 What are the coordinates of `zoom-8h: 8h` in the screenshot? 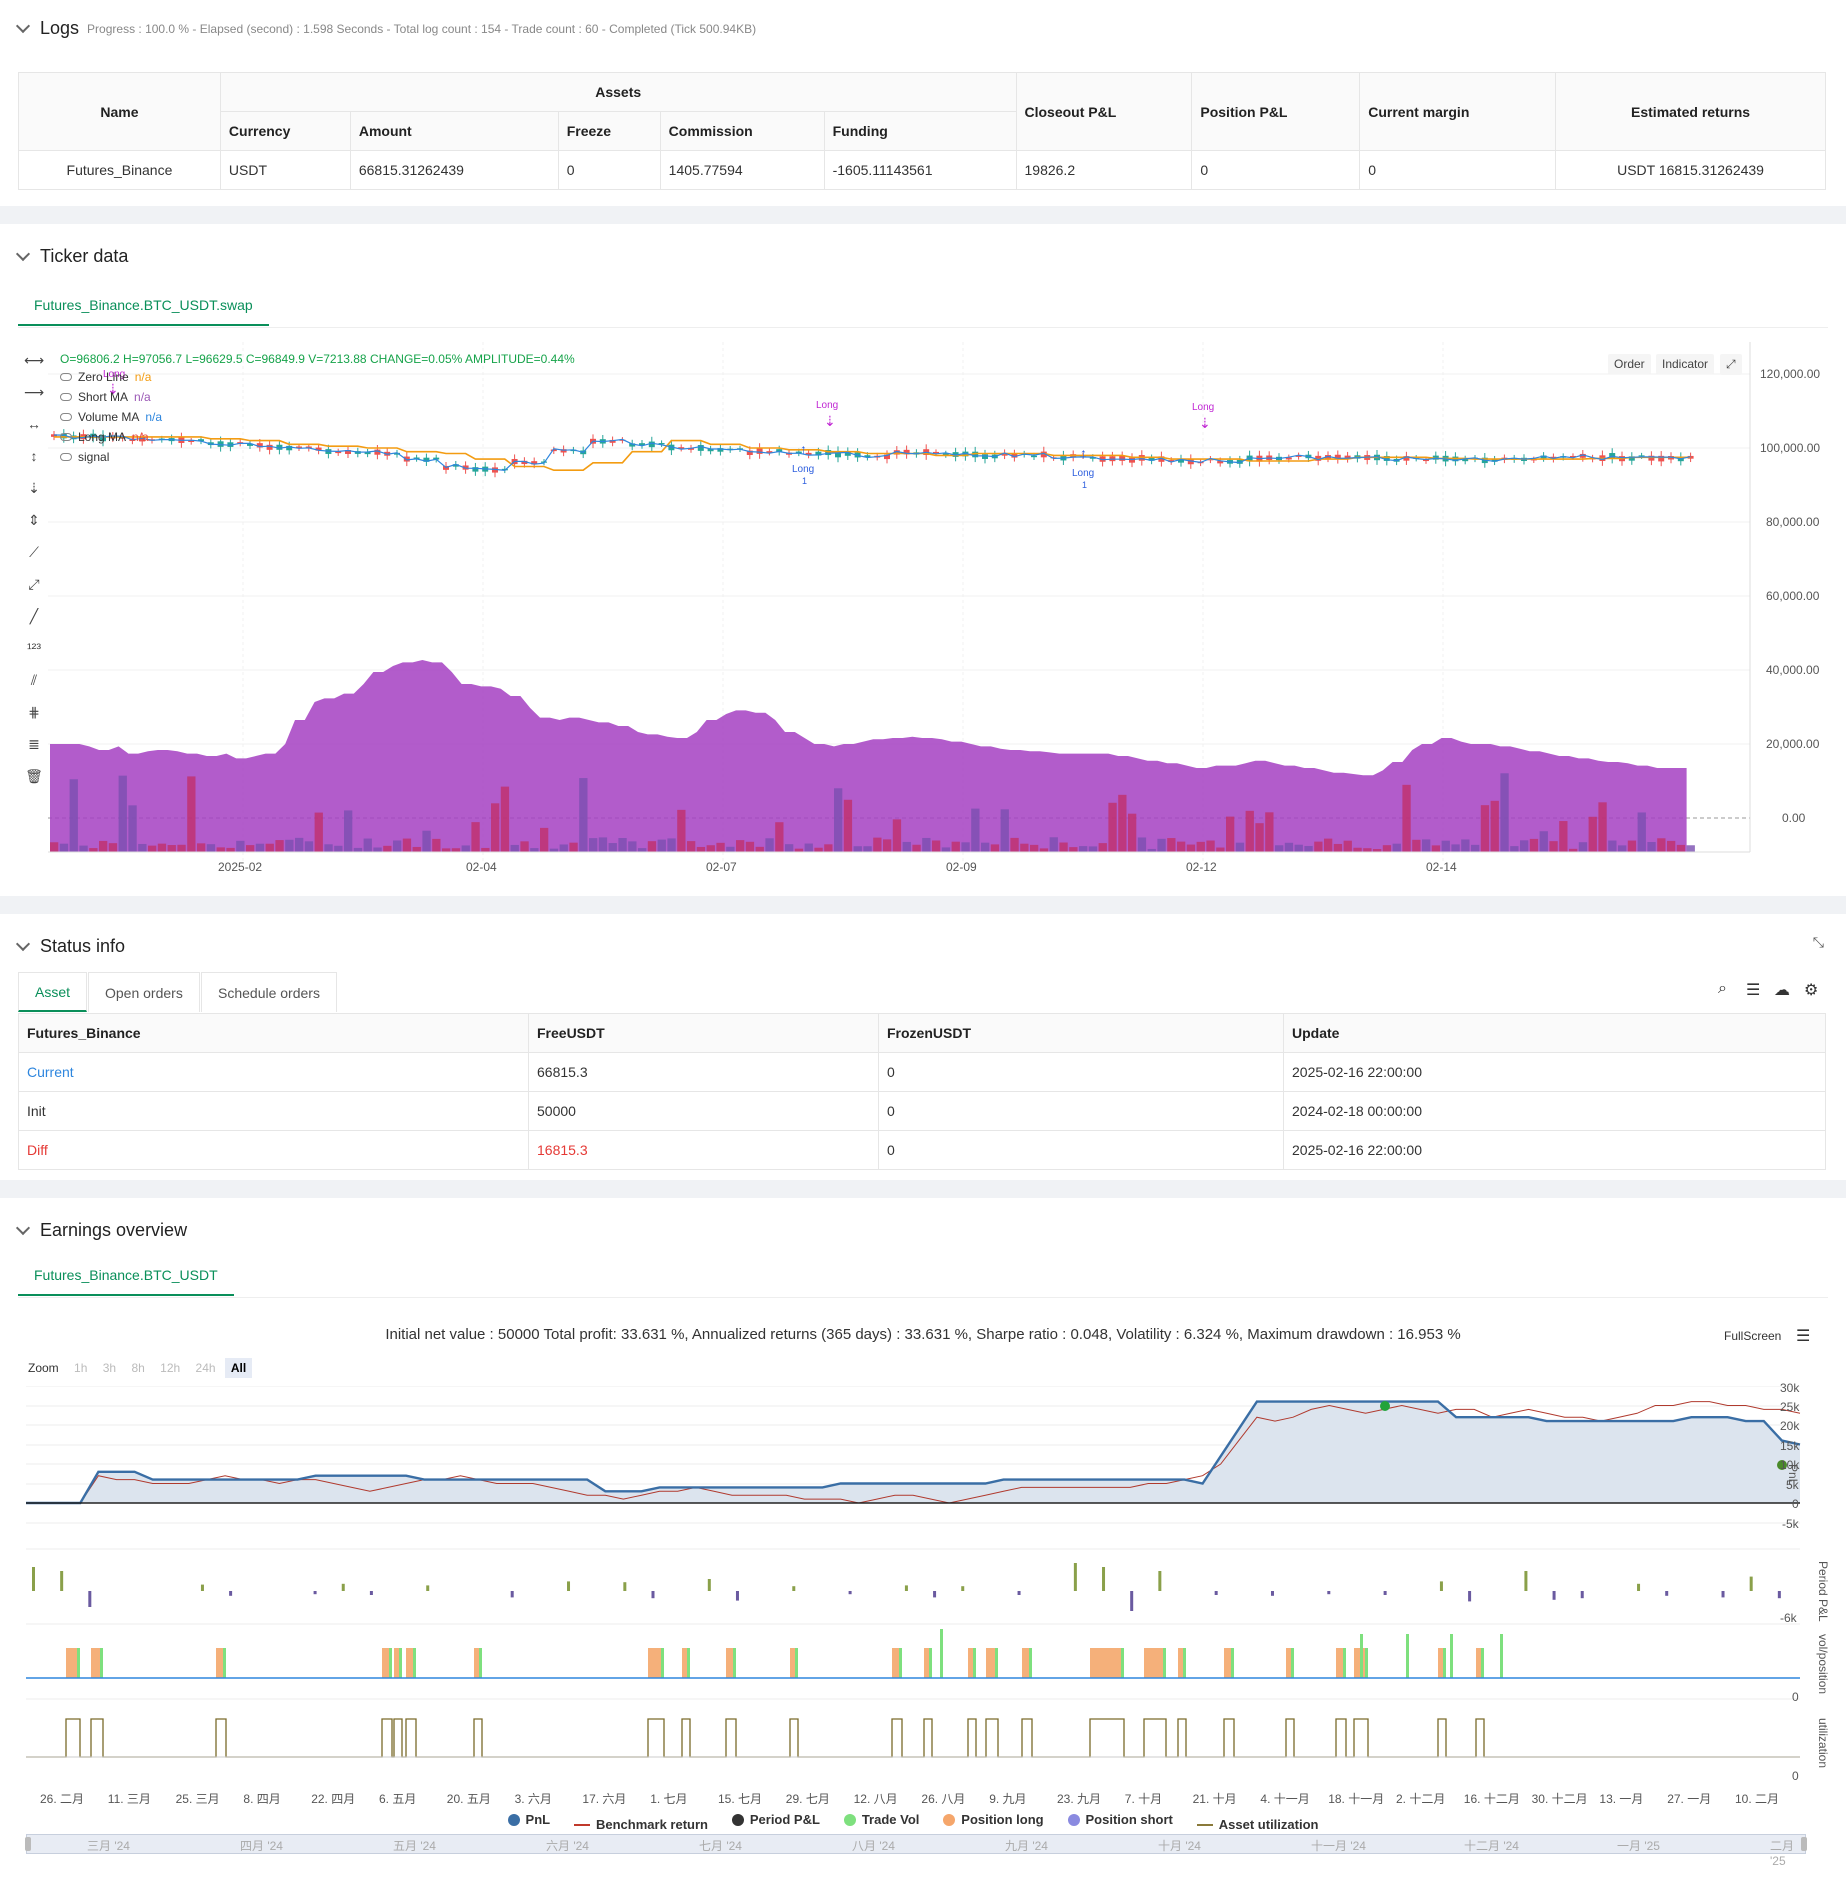 It's located at (137, 1368).